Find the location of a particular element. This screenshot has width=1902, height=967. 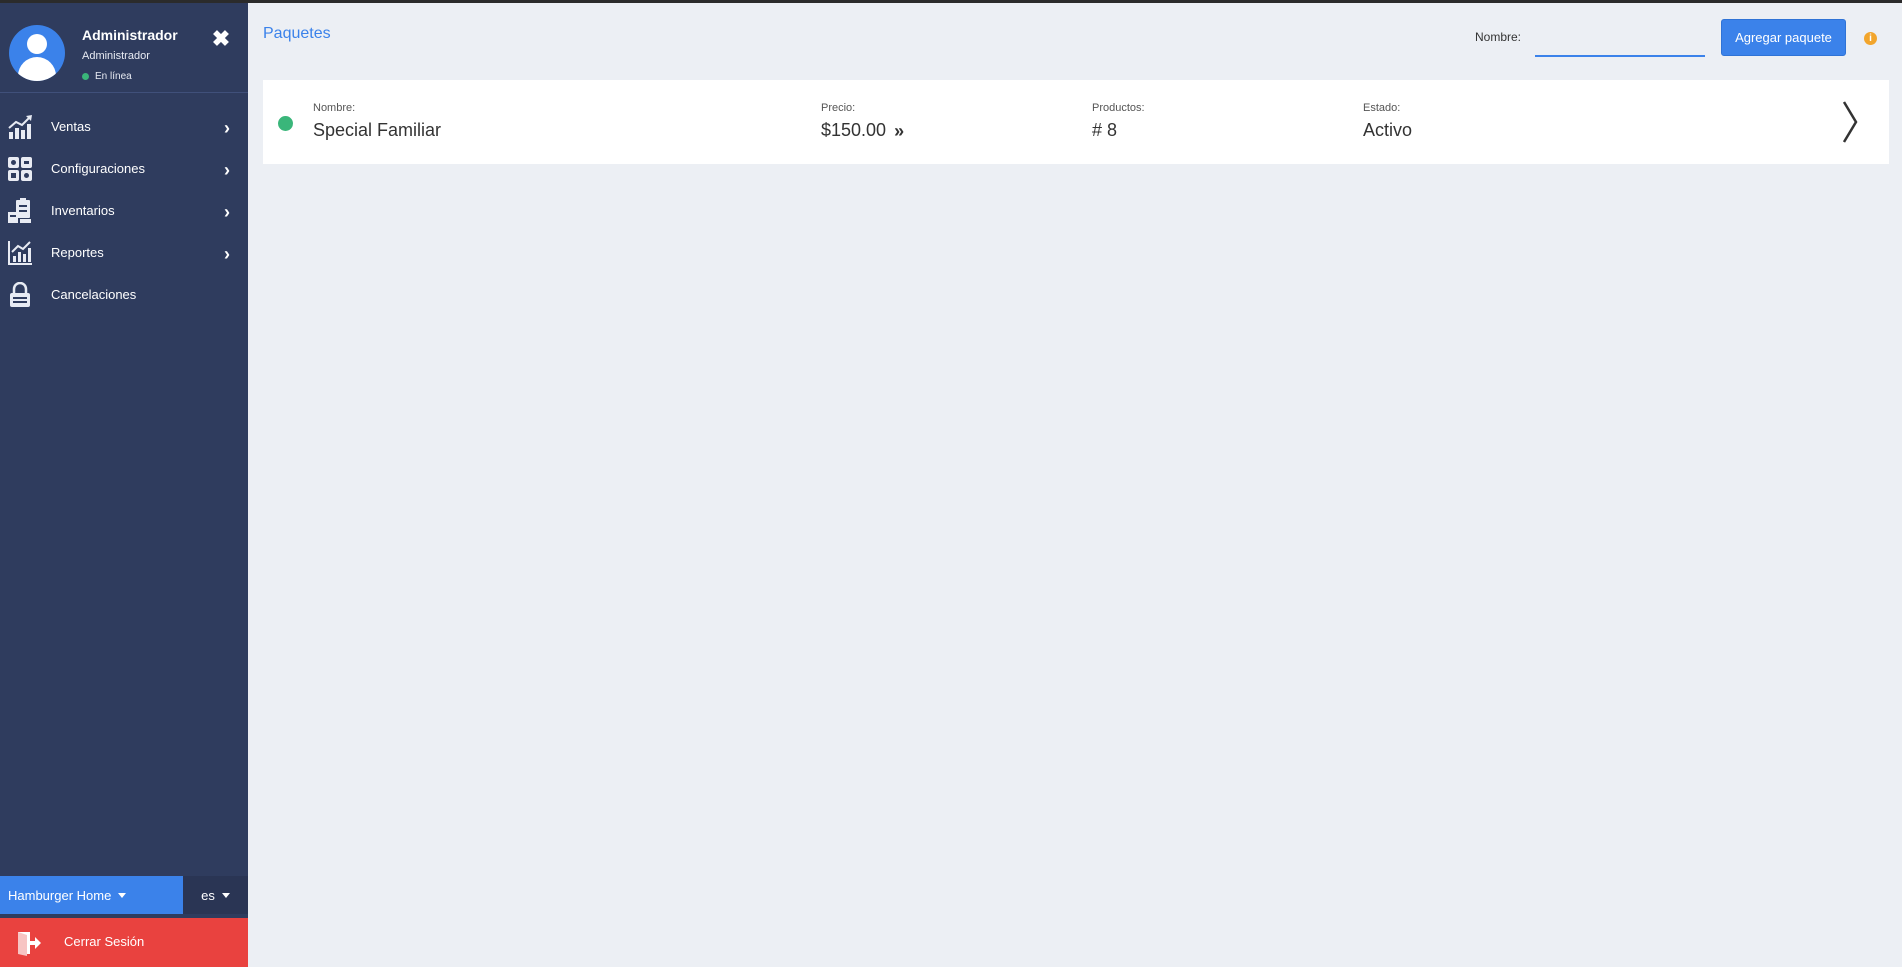

sidebar-item-configuraciones: Configuraciones › is located at coordinates (124, 168).